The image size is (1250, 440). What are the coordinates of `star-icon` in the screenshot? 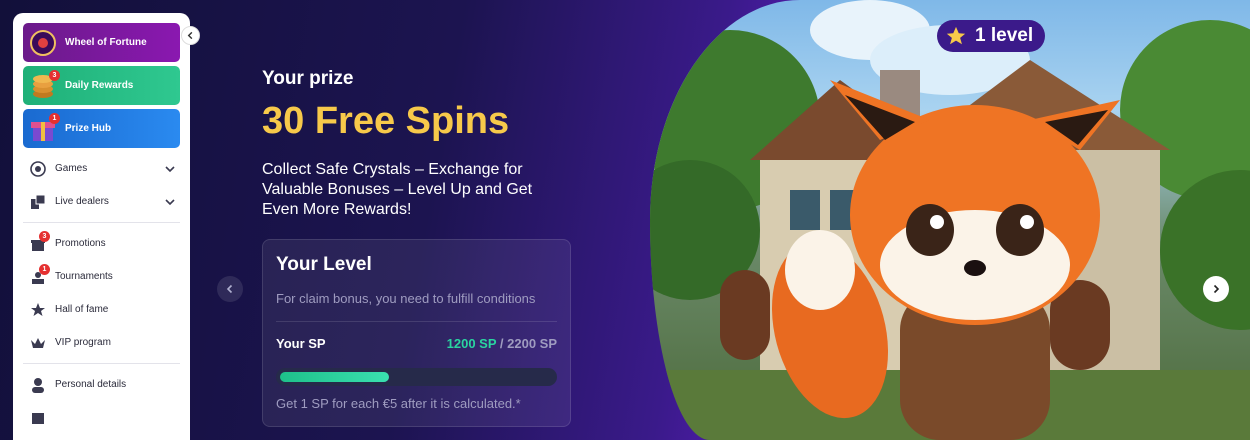 It's located at (956, 35).